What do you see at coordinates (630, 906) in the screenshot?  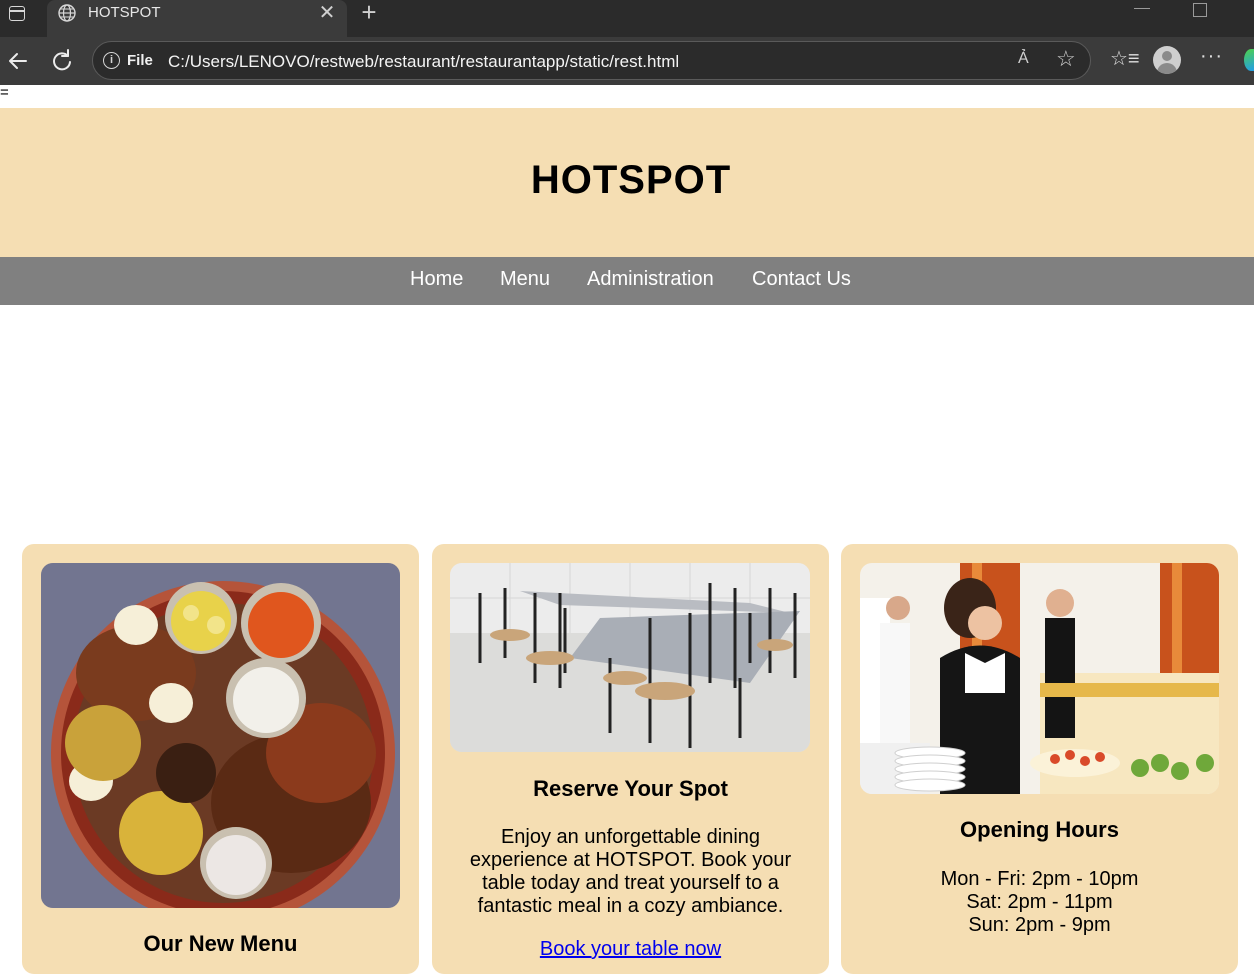 I see `reserve-text-line: fantastic meal in a cozy ambiance.` at bounding box center [630, 906].